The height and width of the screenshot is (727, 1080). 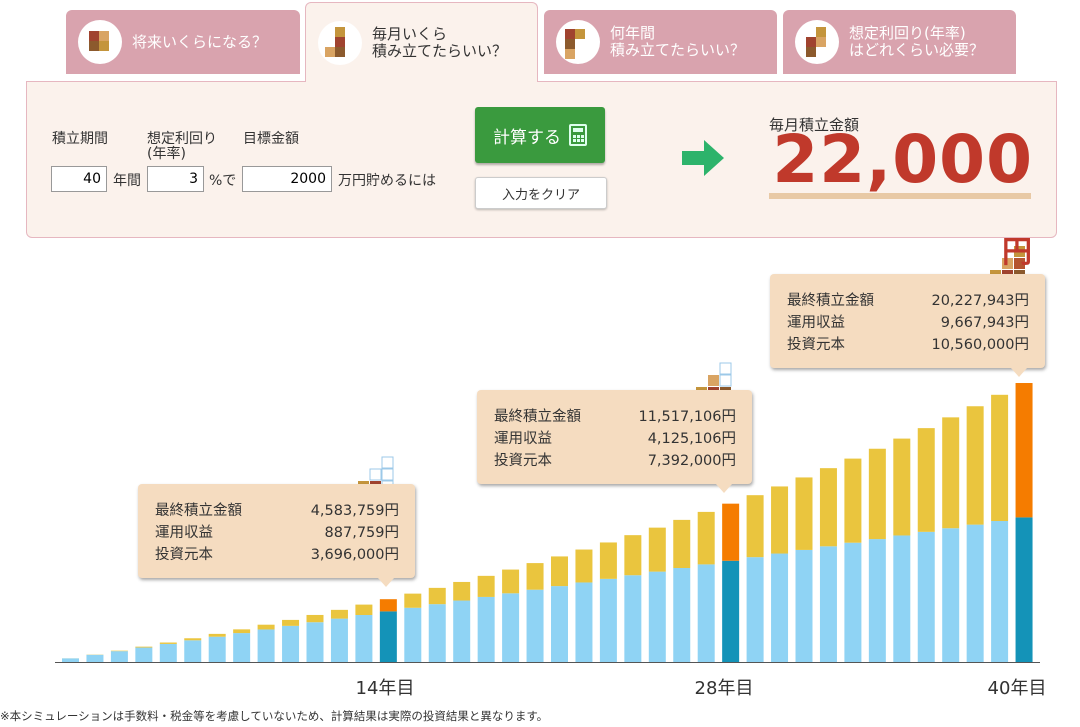 What do you see at coordinates (1017, 688) in the screenshot?
I see `x-tick-label: 40年目` at bounding box center [1017, 688].